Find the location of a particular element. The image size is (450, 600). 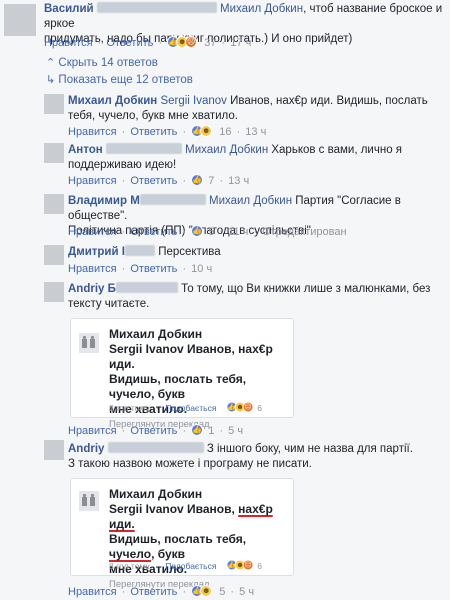

haha-reaction-icon: ☻ is located at coordinates (206, 591).